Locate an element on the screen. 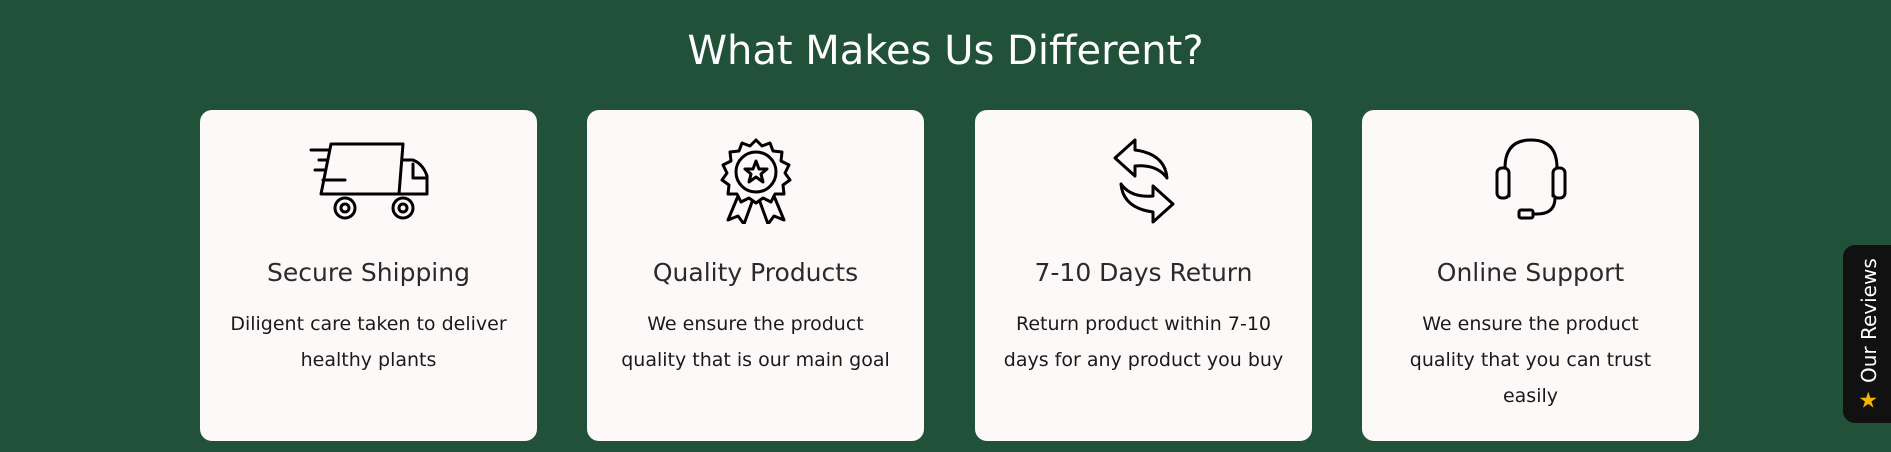 The width and height of the screenshot is (1891, 452). our-reviews-label: Our Reviews is located at coordinates (1868, 320).